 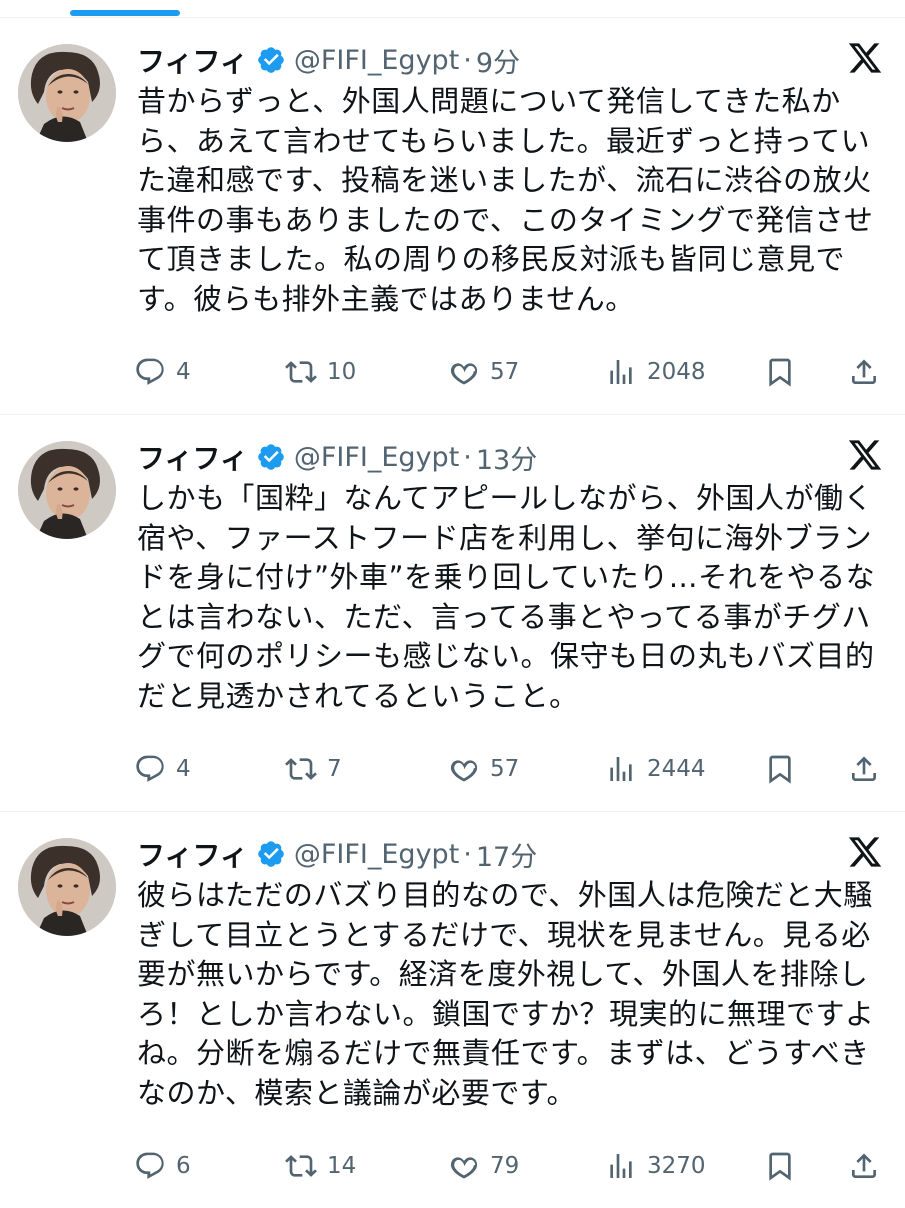 I want to click on tweet-actions: 4 7 57 2444, so click(x=510, y=769).